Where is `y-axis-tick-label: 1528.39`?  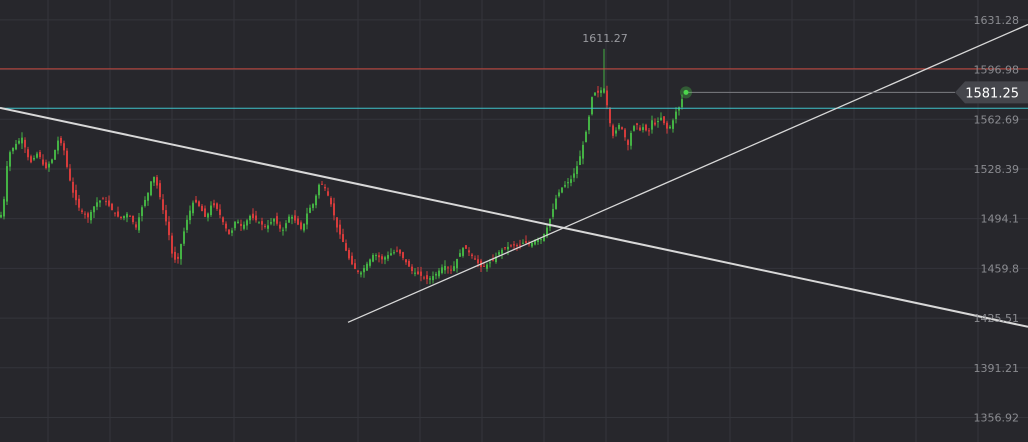
y-axis-tick-label: 1528.39 is located at coordinates (997, 169).